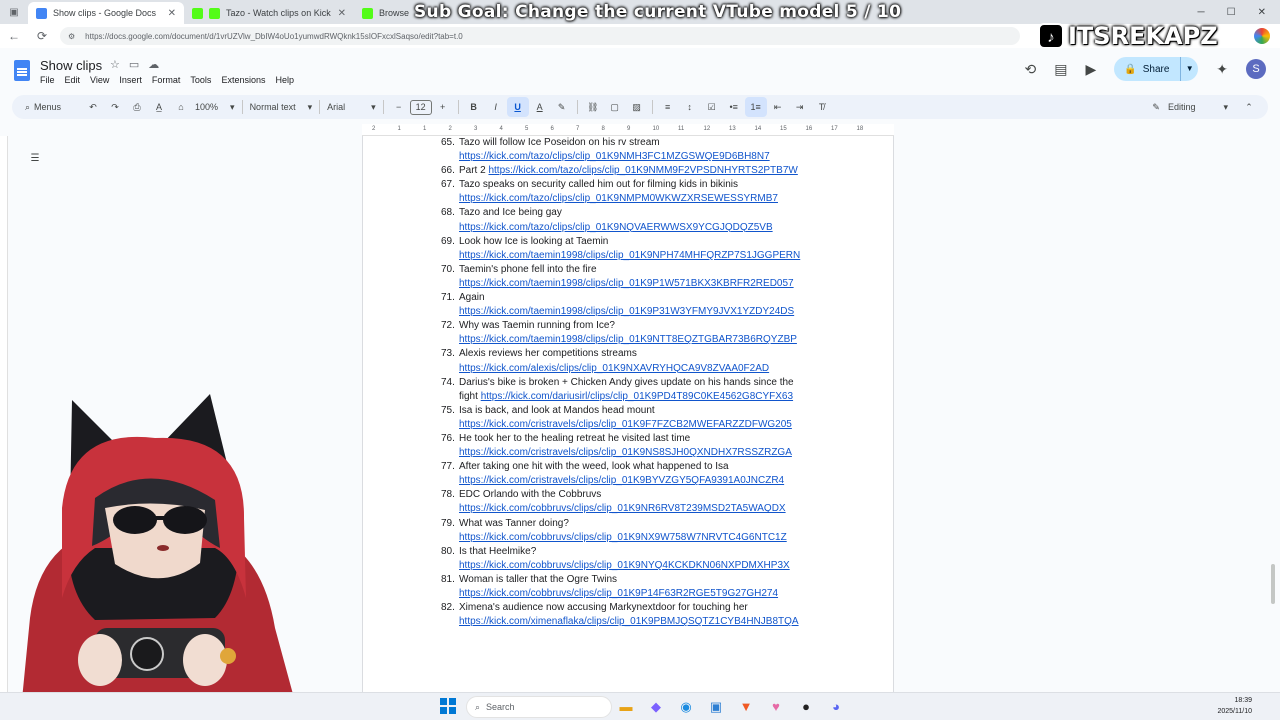  Describe the element at coordinates (1156, 69) in the screenshot. I see `share-button: 🔒 Share ▼` at that location.